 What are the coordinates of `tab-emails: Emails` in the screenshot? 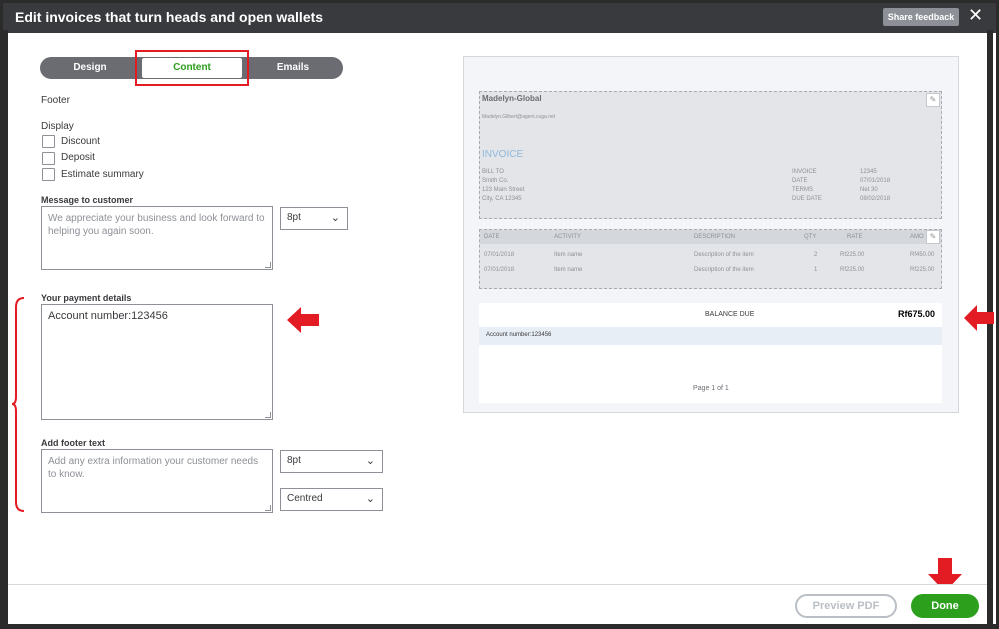 It's located at (293, 68).